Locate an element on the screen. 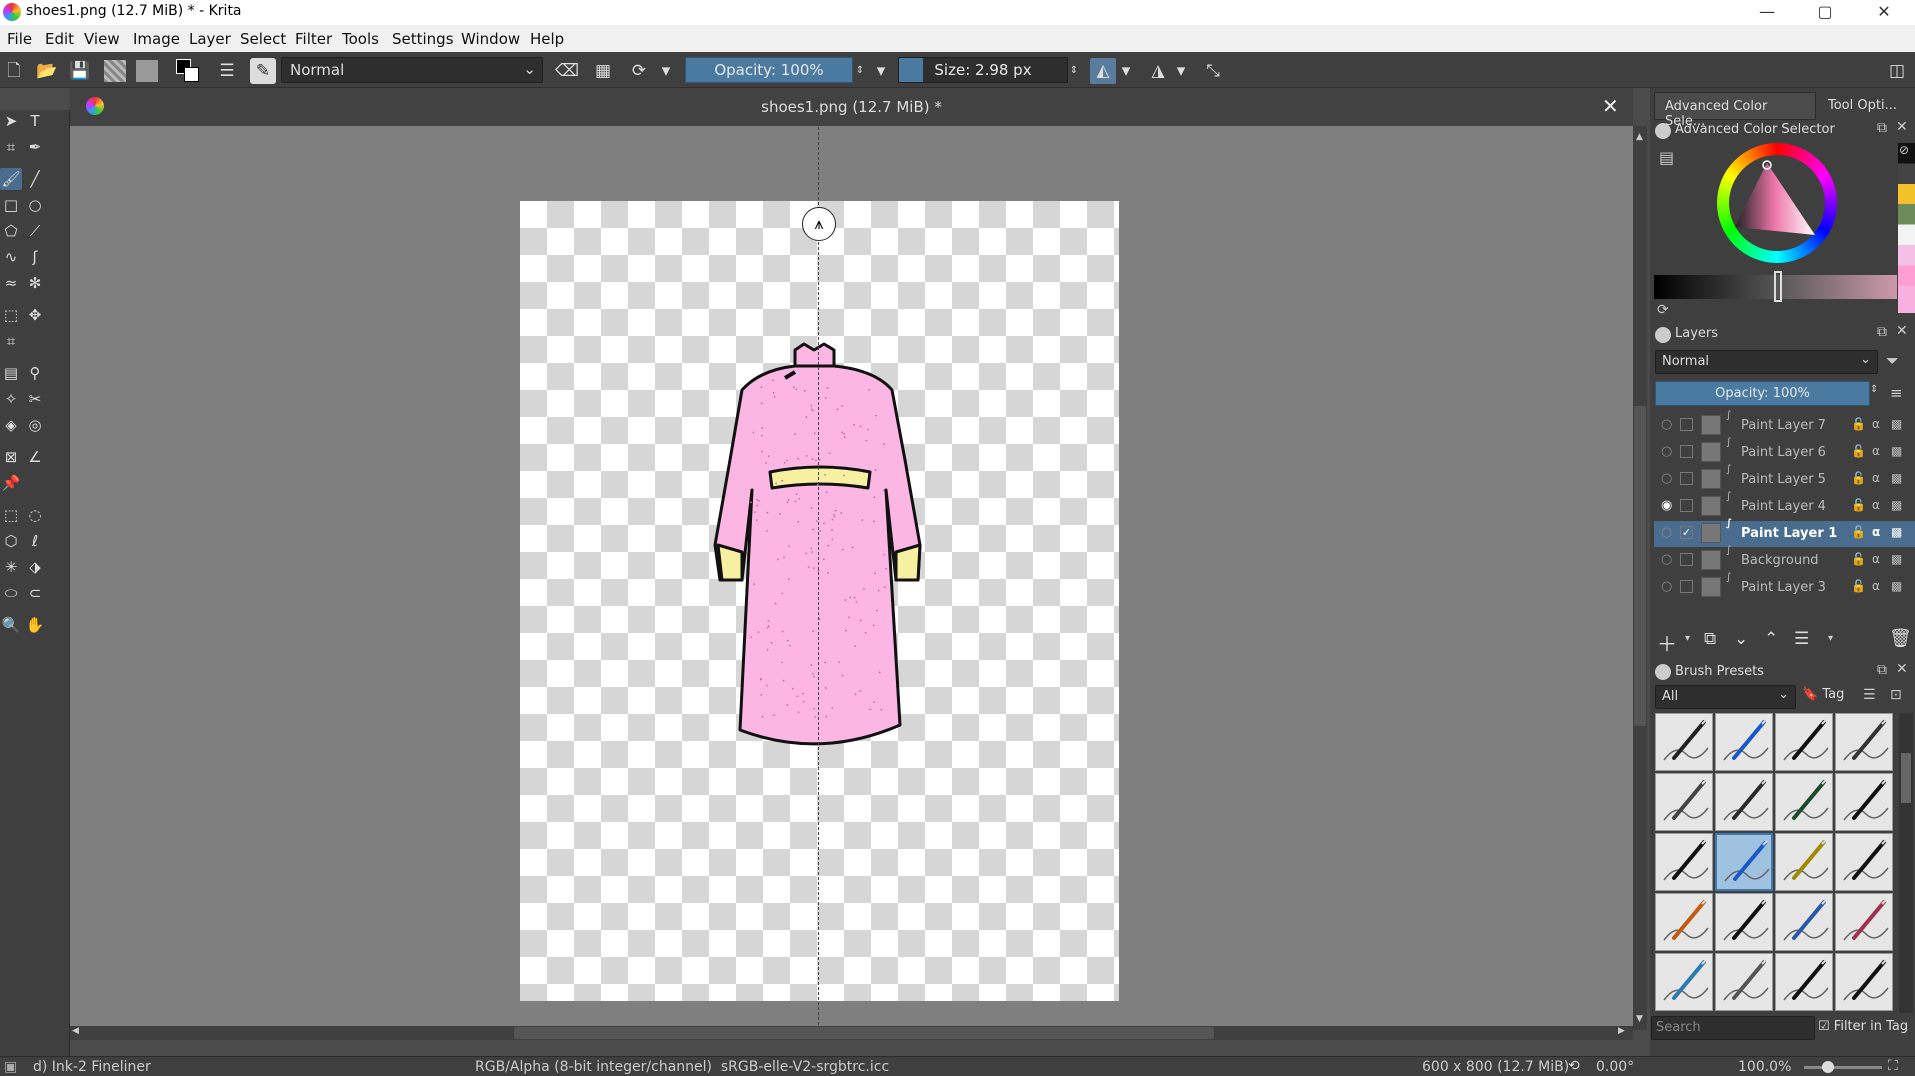 Image resolution: width=1915 pixels, height=1076 pixels. gradient-tool-icon: ▤ is located at coordinates (11, 373).